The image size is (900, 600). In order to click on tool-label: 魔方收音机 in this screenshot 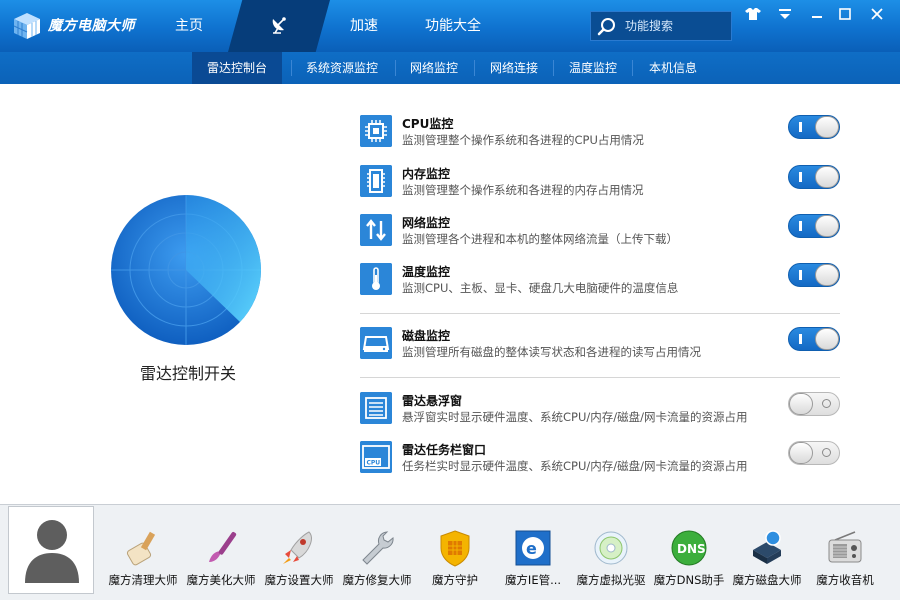, I will do `click(845, 580)`.